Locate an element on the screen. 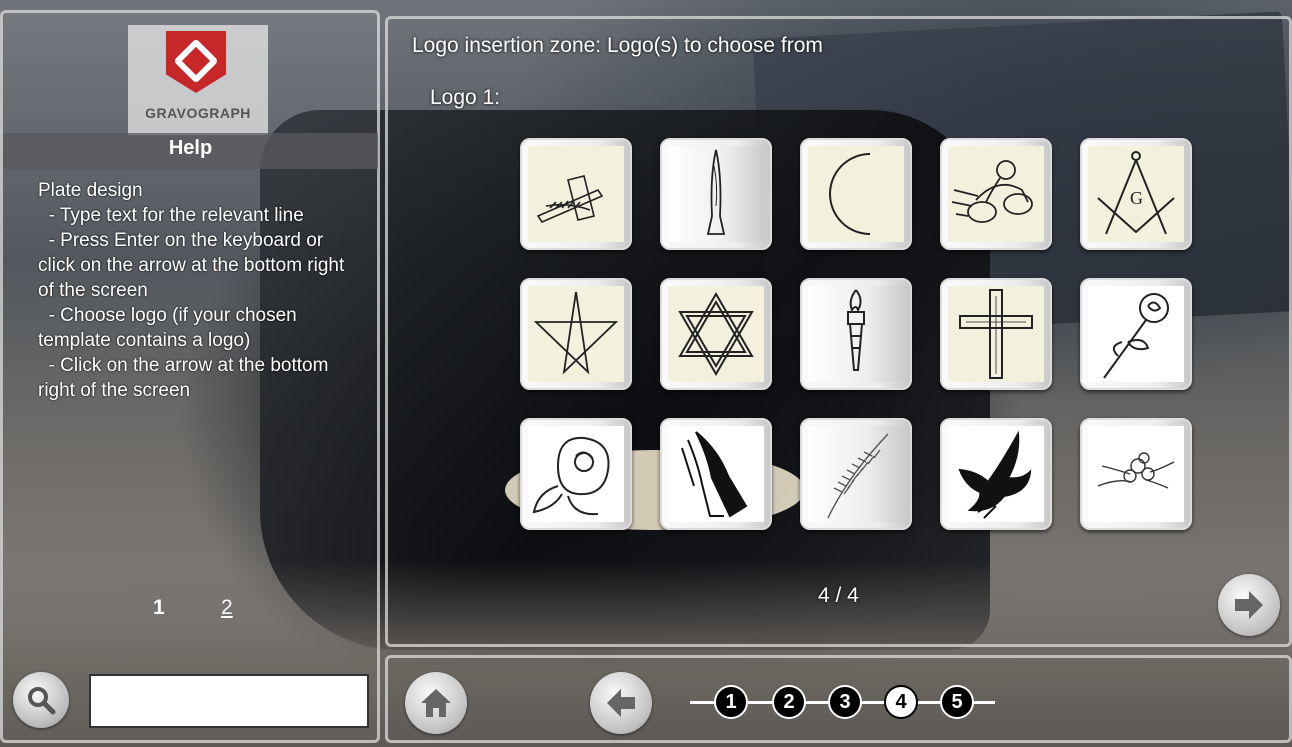 Image resolution: width=1292 pixels, height=747 pixels. help-page-1: 1 is located at coordinates (159, 608).